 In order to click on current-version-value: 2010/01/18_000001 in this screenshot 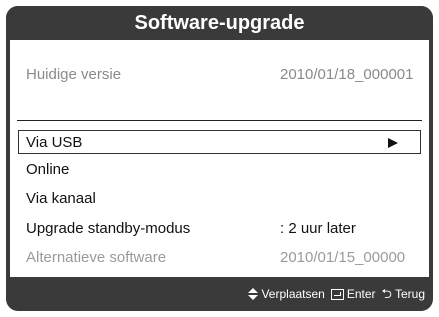, I will do `click(347, 74)`.